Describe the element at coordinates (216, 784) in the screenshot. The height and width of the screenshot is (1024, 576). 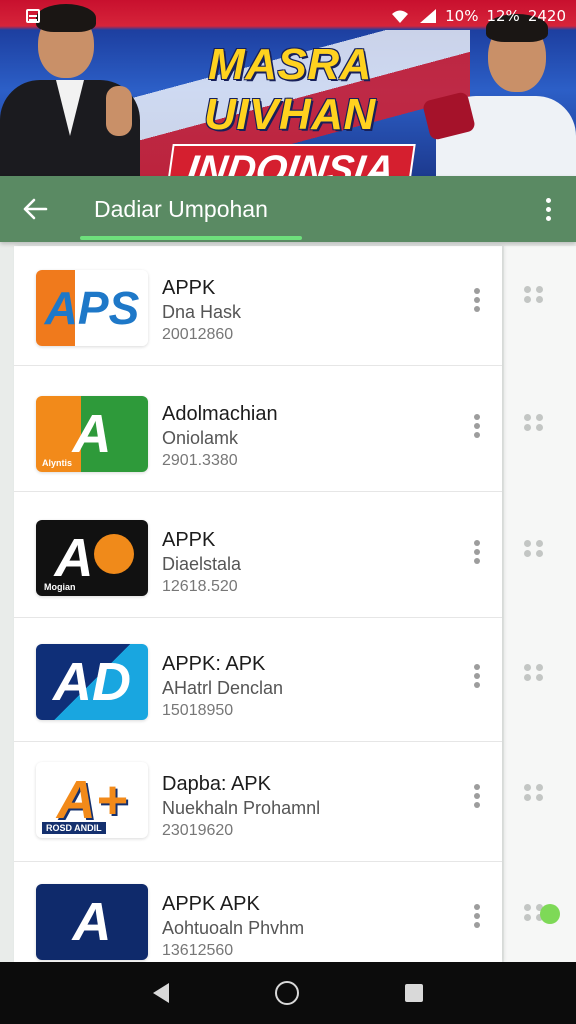
I see `app-name: Dapba: APK` at that location.